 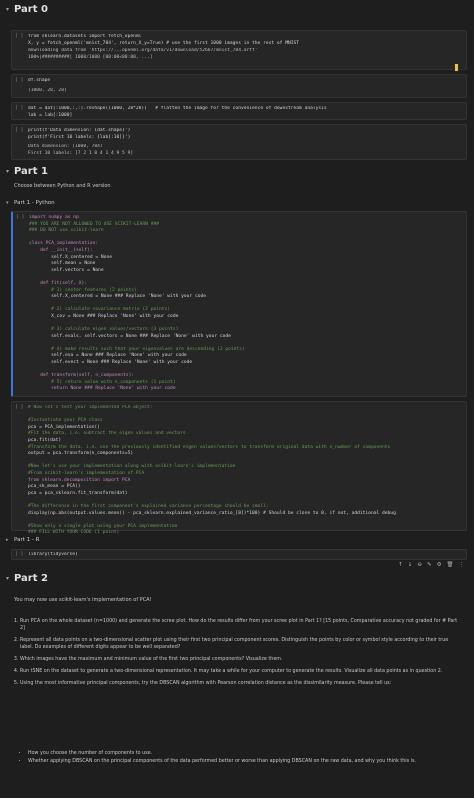 I want to click on scroll-marker, so click(x=456, y=67).